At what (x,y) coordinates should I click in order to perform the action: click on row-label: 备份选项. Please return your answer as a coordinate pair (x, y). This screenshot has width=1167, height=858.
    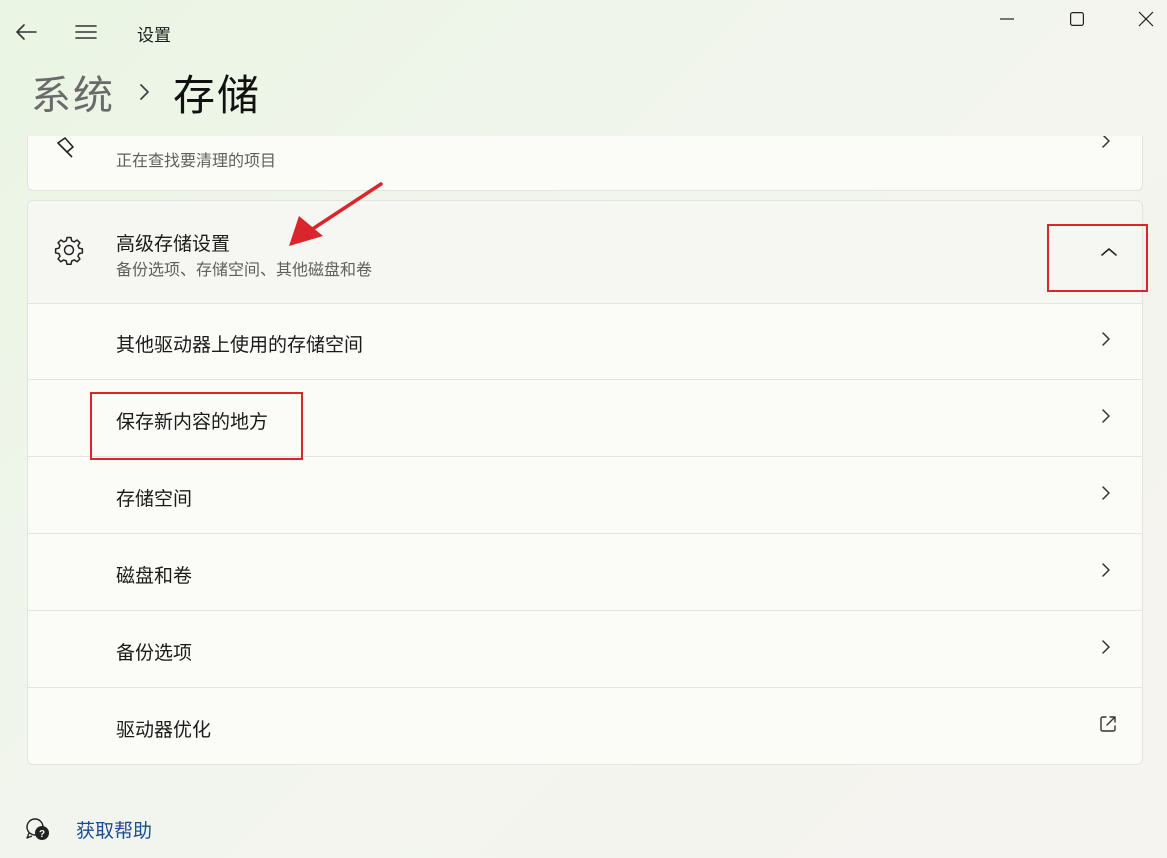
    Looking at the image, I should click on (154, 653).